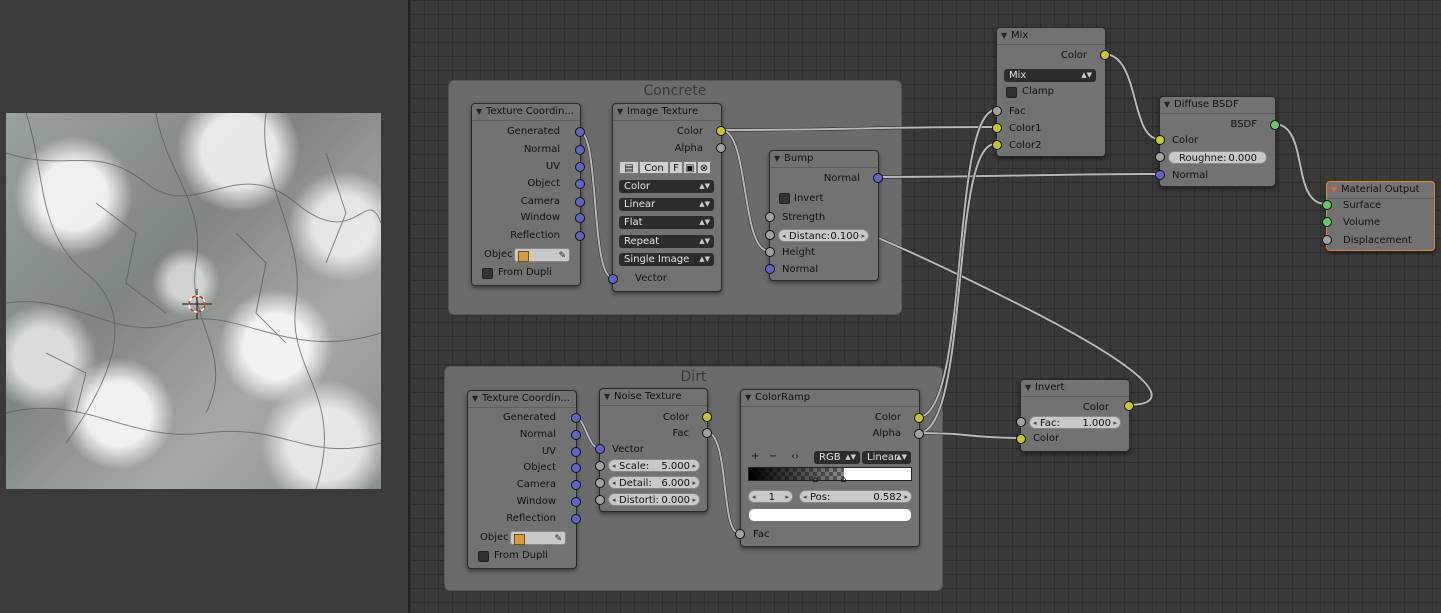 The height and width of the screenshot is (613, 1441). Describe the element at coordinates (1327, 205) in the screenshot. I see `socket-output-surface` at that location.